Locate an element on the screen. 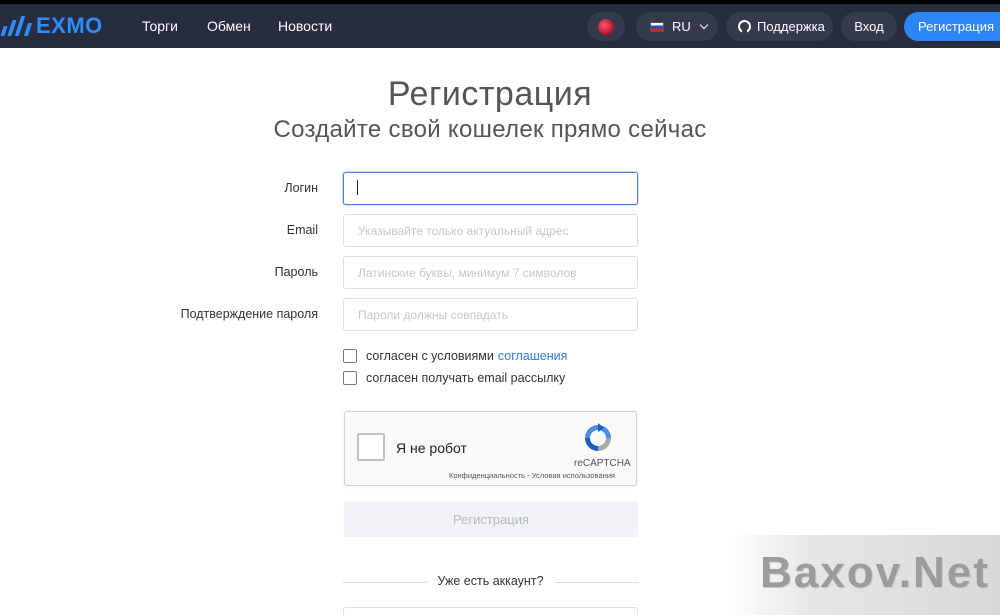  recaptcha-logo-icon is located at coordinates (598, 437).